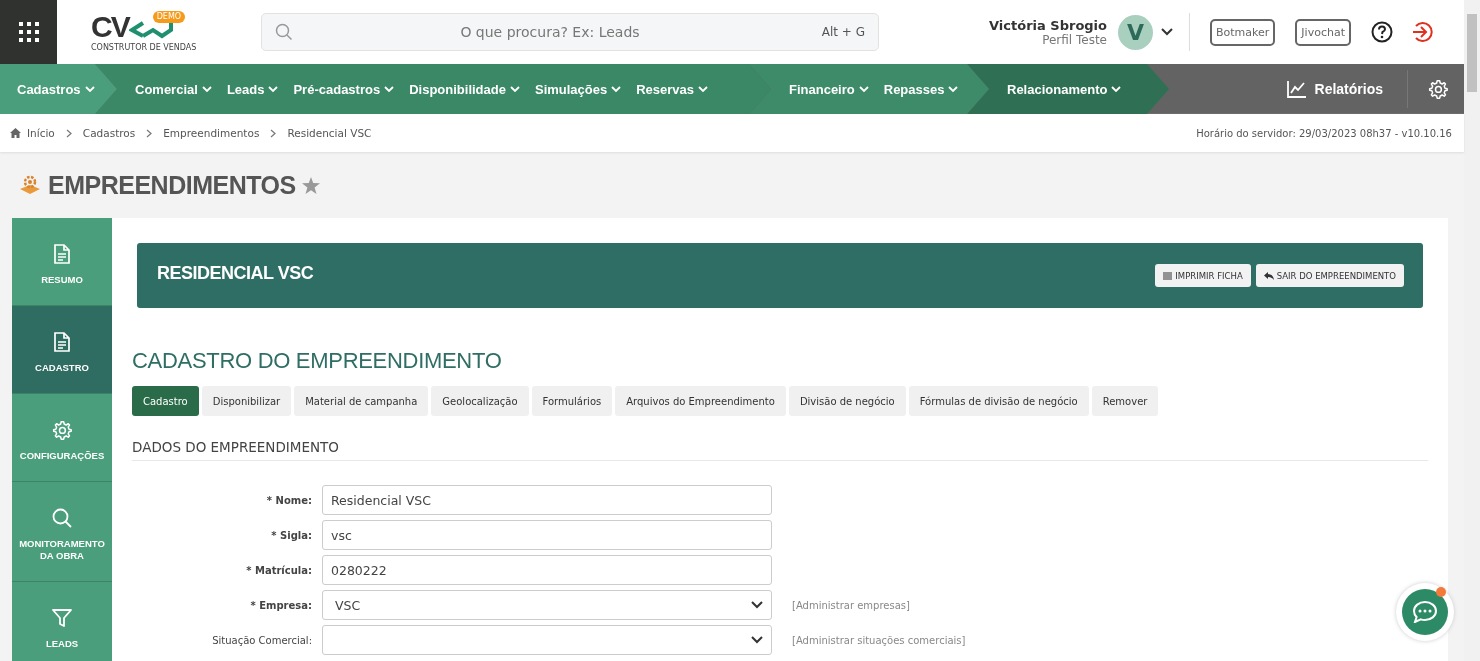 The width and height of the screenshot is (1480, 661). Describe the element at coordinates (843, 32) in the screenshot. I see `shortcut-hint: Alt + G` at that location.